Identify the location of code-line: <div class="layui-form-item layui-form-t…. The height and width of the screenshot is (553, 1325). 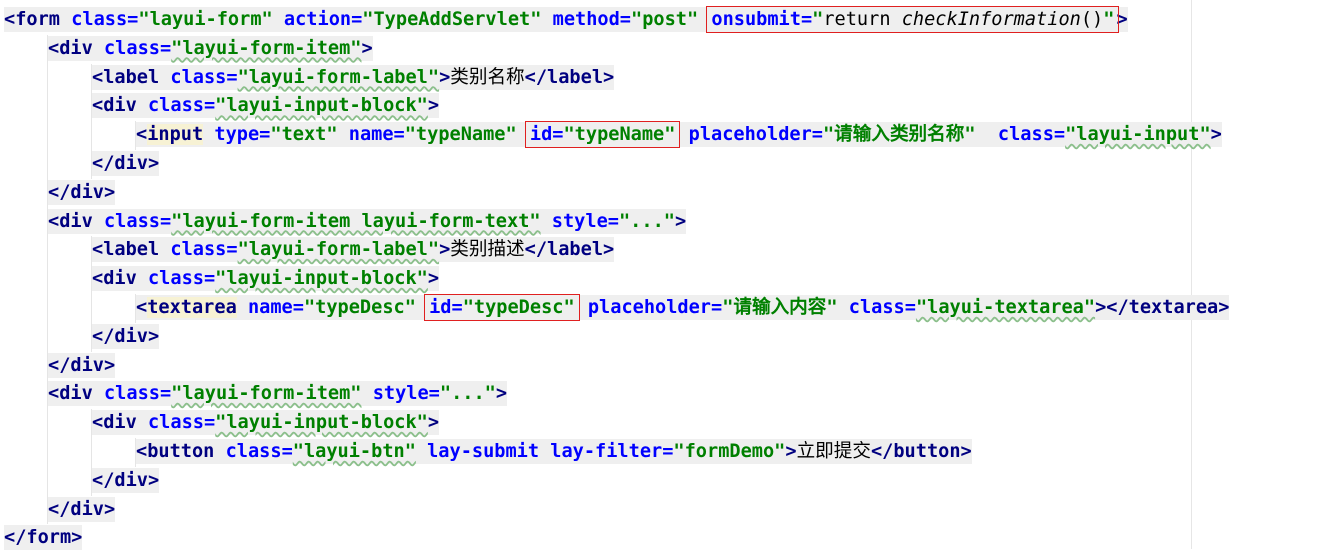
(595, 222).